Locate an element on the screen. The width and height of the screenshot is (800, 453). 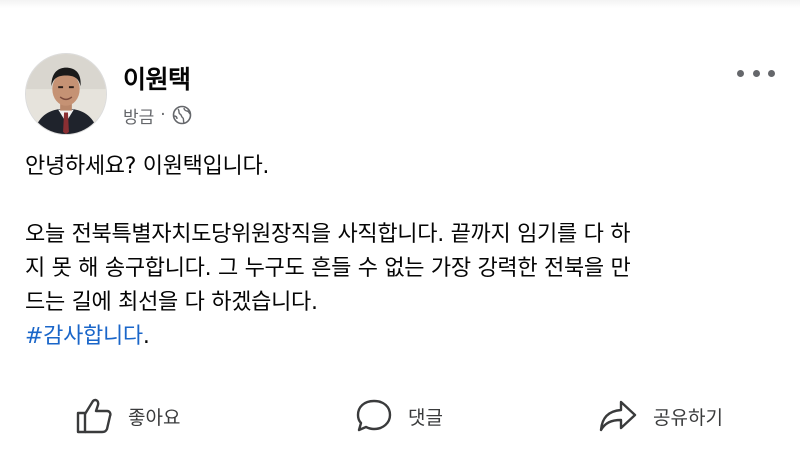
post-text-line: 오늘 전북특별자치도당위원장직을 사직합니다. 끝까지 임기를 다 하 is located at coordinates (328, 234).